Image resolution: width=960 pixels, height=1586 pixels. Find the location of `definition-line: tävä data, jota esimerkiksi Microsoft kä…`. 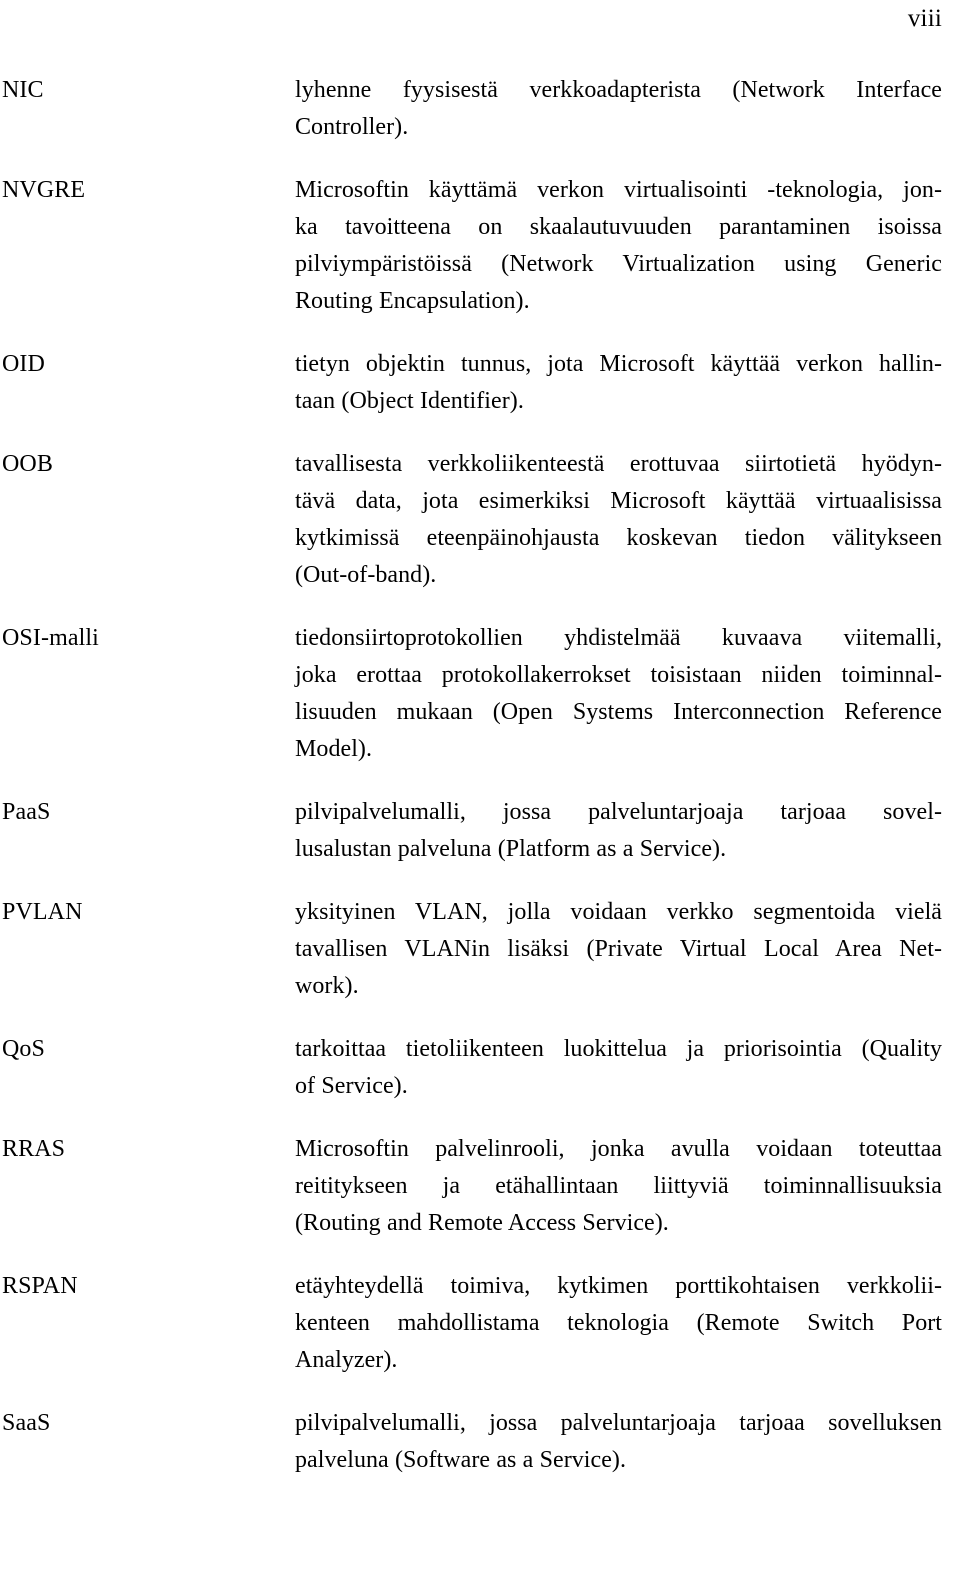

definition-line: tävä data, jota esimerkiksi Microsoft kä… is located at coordinates (618, 501).